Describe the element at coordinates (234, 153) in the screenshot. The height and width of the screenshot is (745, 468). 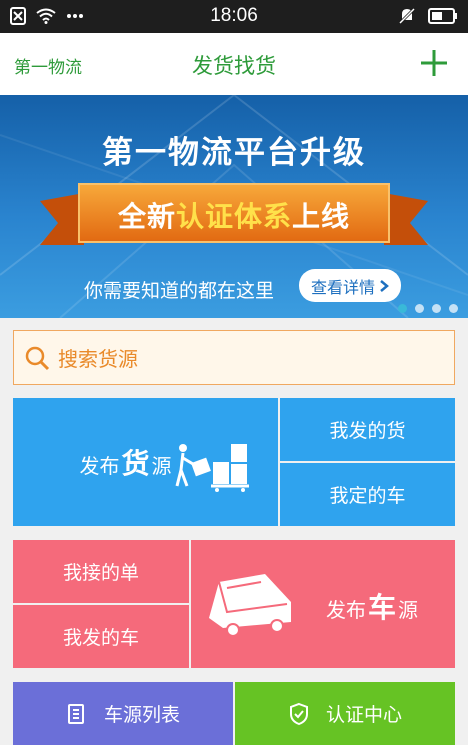
I see `banner-title: 第一物流平台升级` at that location.